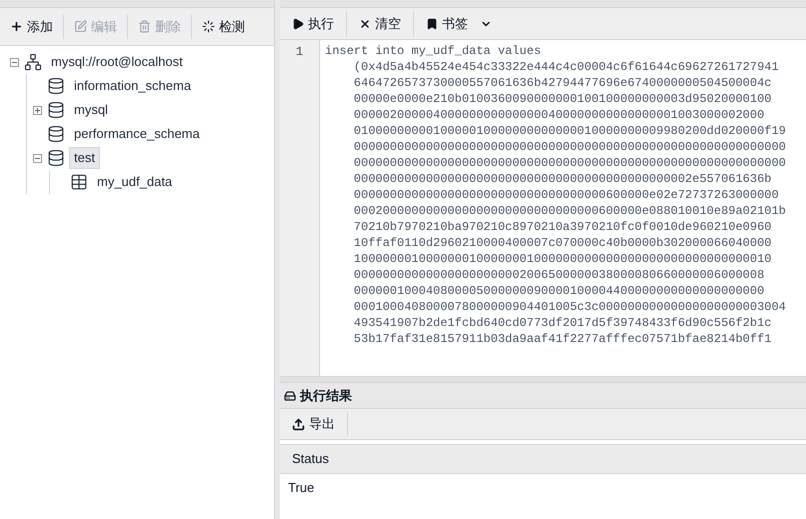  Describe the element at coordinates (290, 396) in the screenshot. I see `drive-icon` at that location.